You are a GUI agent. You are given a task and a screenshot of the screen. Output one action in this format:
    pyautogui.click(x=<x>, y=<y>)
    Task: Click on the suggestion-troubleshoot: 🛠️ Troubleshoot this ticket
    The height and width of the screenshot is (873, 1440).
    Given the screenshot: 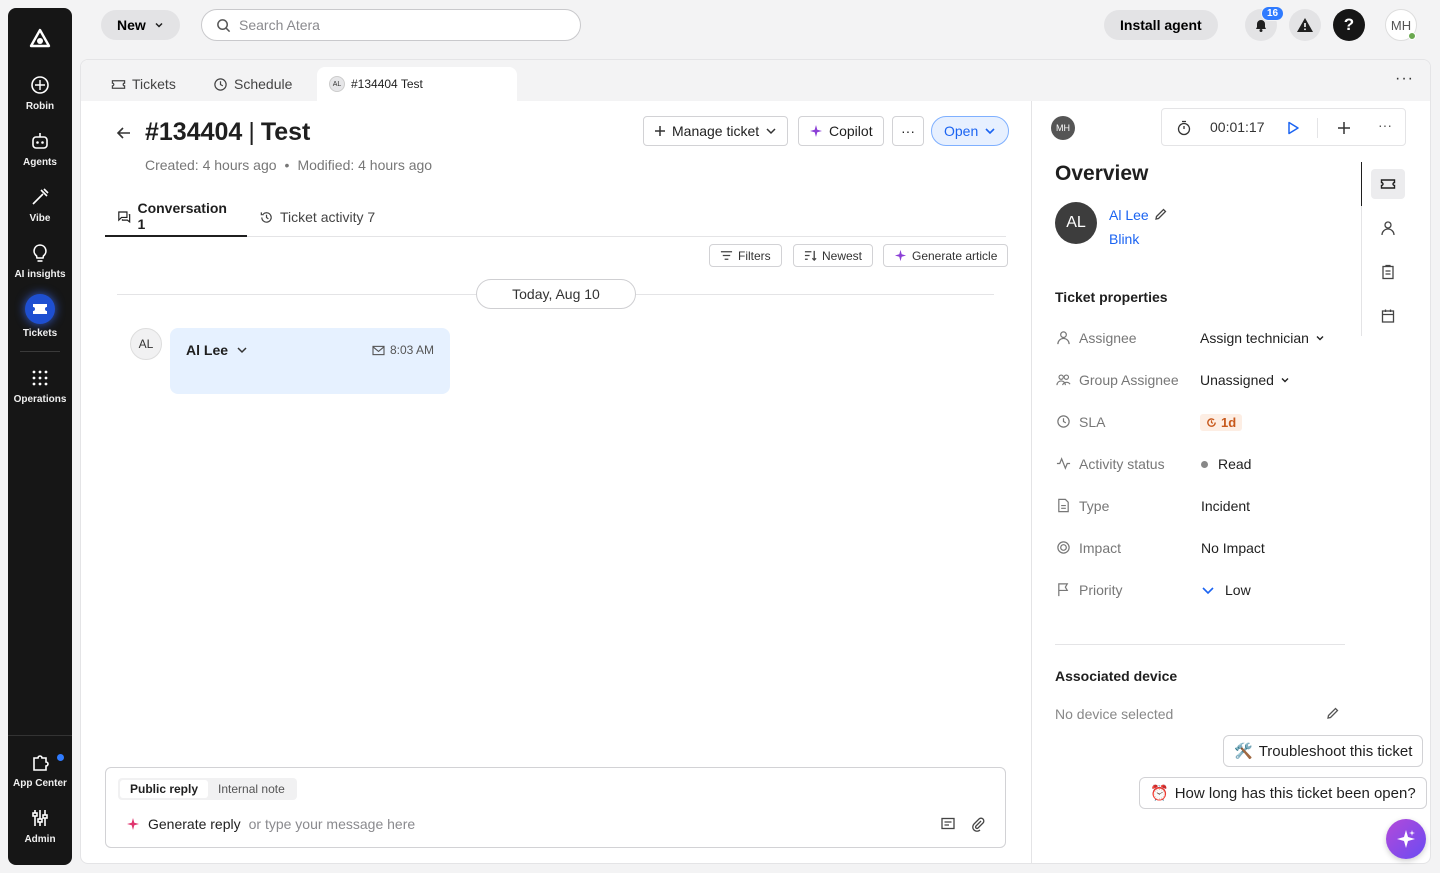 What is the action you would take?
    pyautogui.click(x=1323, y=751)
    